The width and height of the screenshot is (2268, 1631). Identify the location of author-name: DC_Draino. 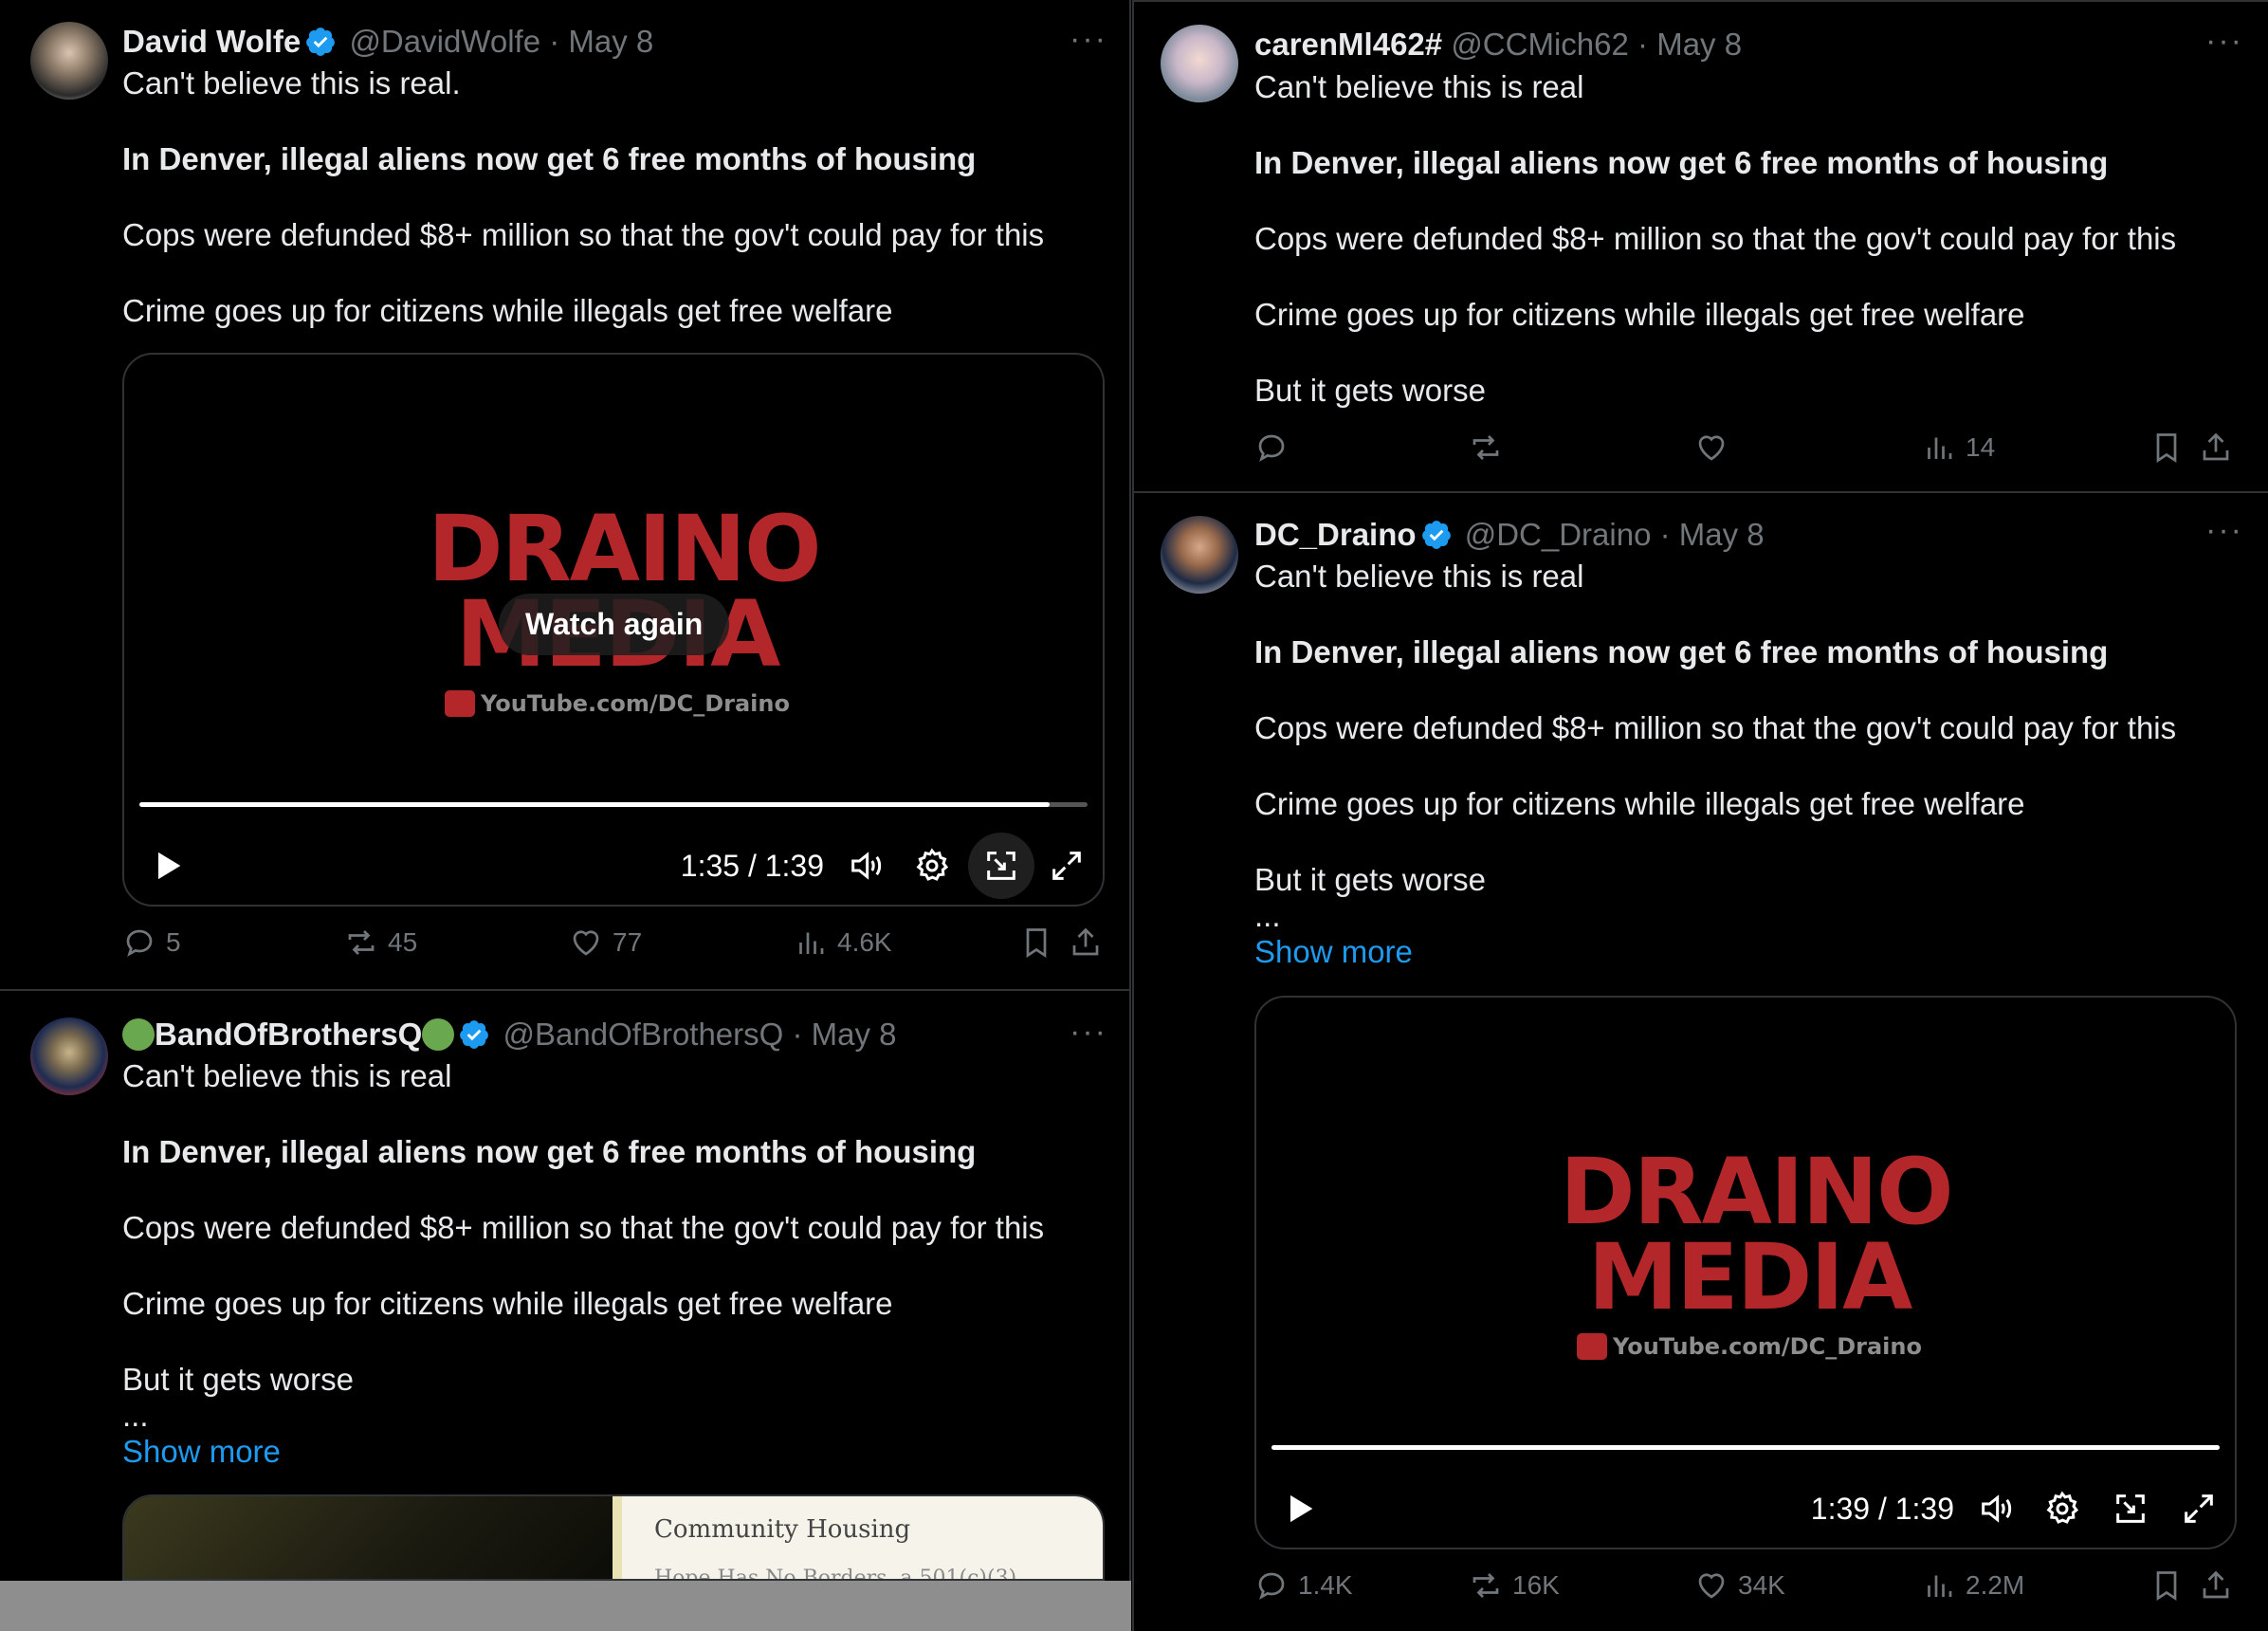
(1336, 534).